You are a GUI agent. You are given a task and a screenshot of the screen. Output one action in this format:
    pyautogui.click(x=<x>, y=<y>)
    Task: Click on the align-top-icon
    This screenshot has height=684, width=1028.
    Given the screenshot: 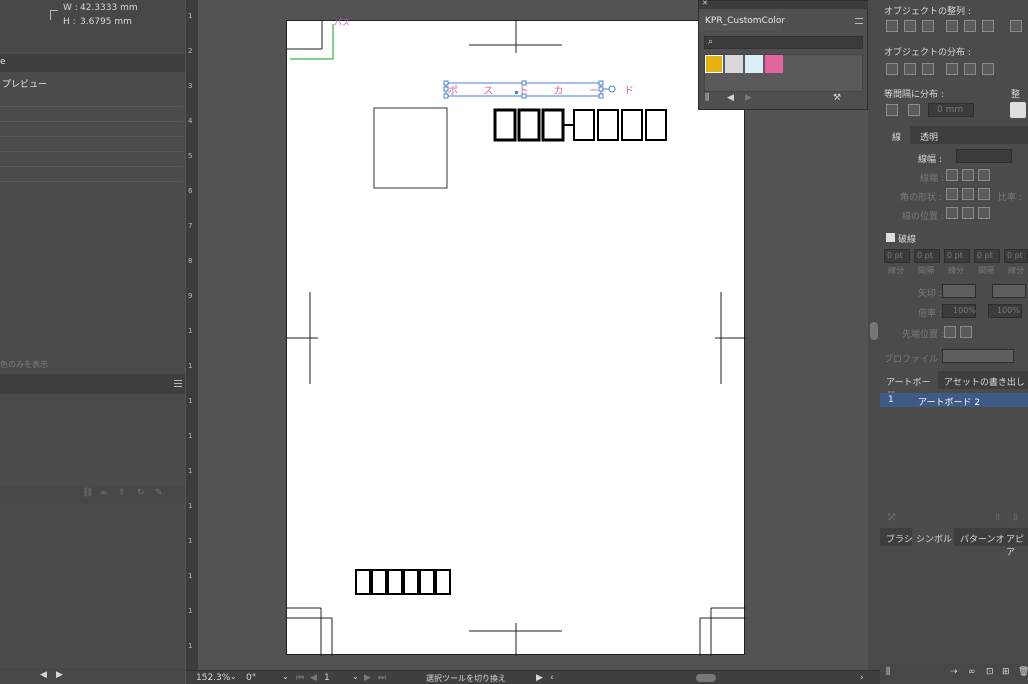 What is the action you would take?
    pyautogui.click(x=952, y=26)
    